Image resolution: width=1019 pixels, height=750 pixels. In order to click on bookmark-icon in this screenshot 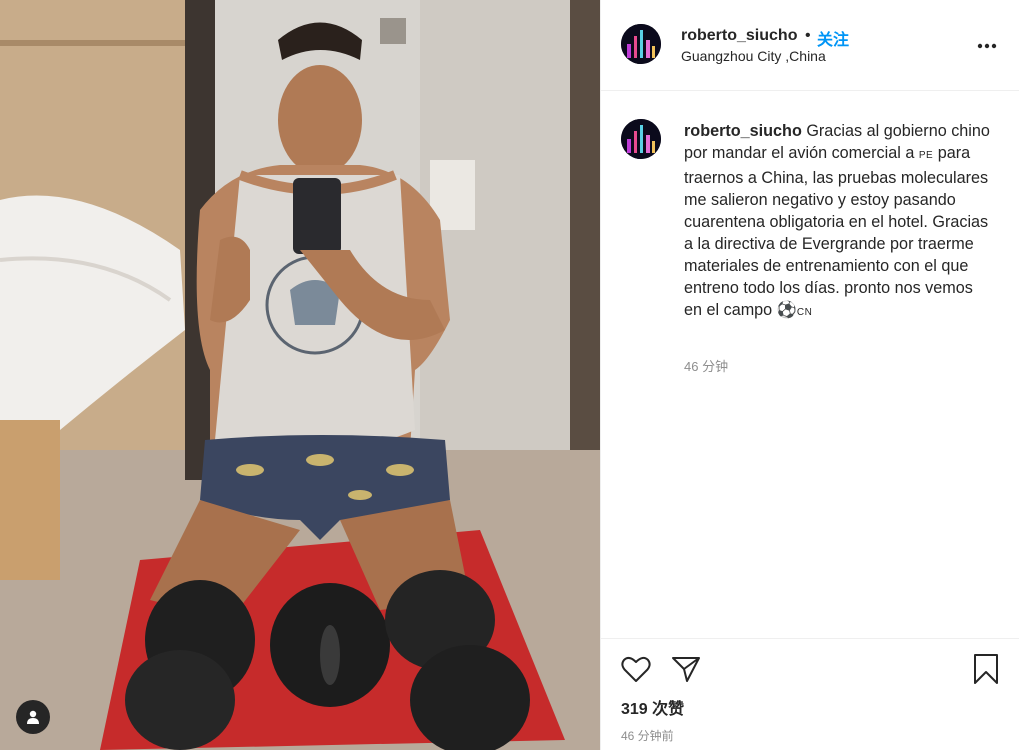, I will do `click(986, 669)`.